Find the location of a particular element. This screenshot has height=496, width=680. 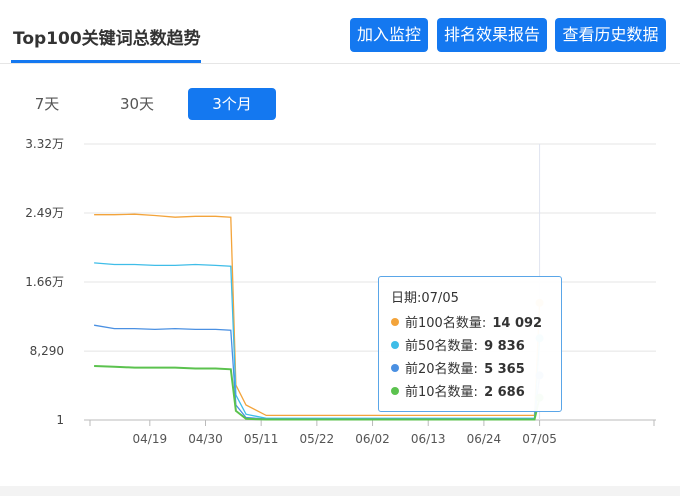

top10-dot-icon is located at coordinates (395, 391).